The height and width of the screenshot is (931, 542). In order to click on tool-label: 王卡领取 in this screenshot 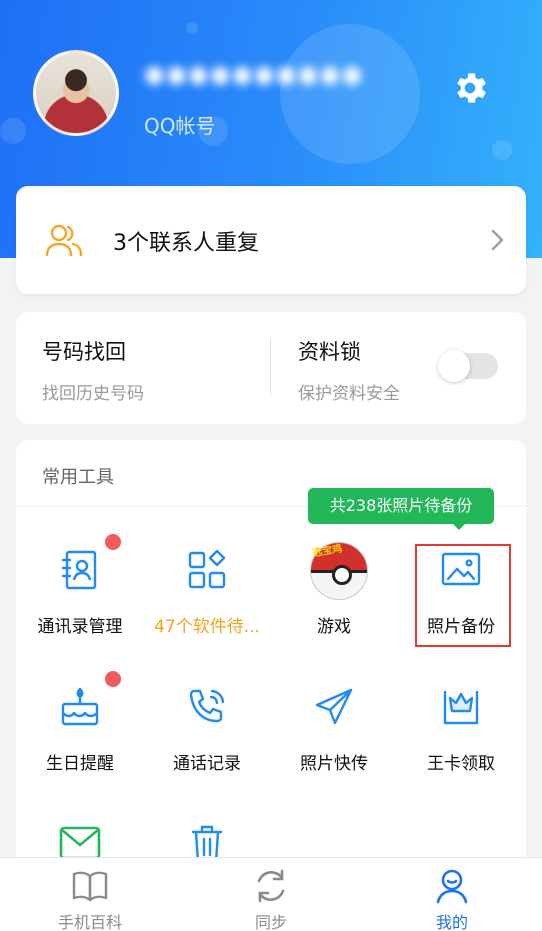, I will do `click(461, 764)`.